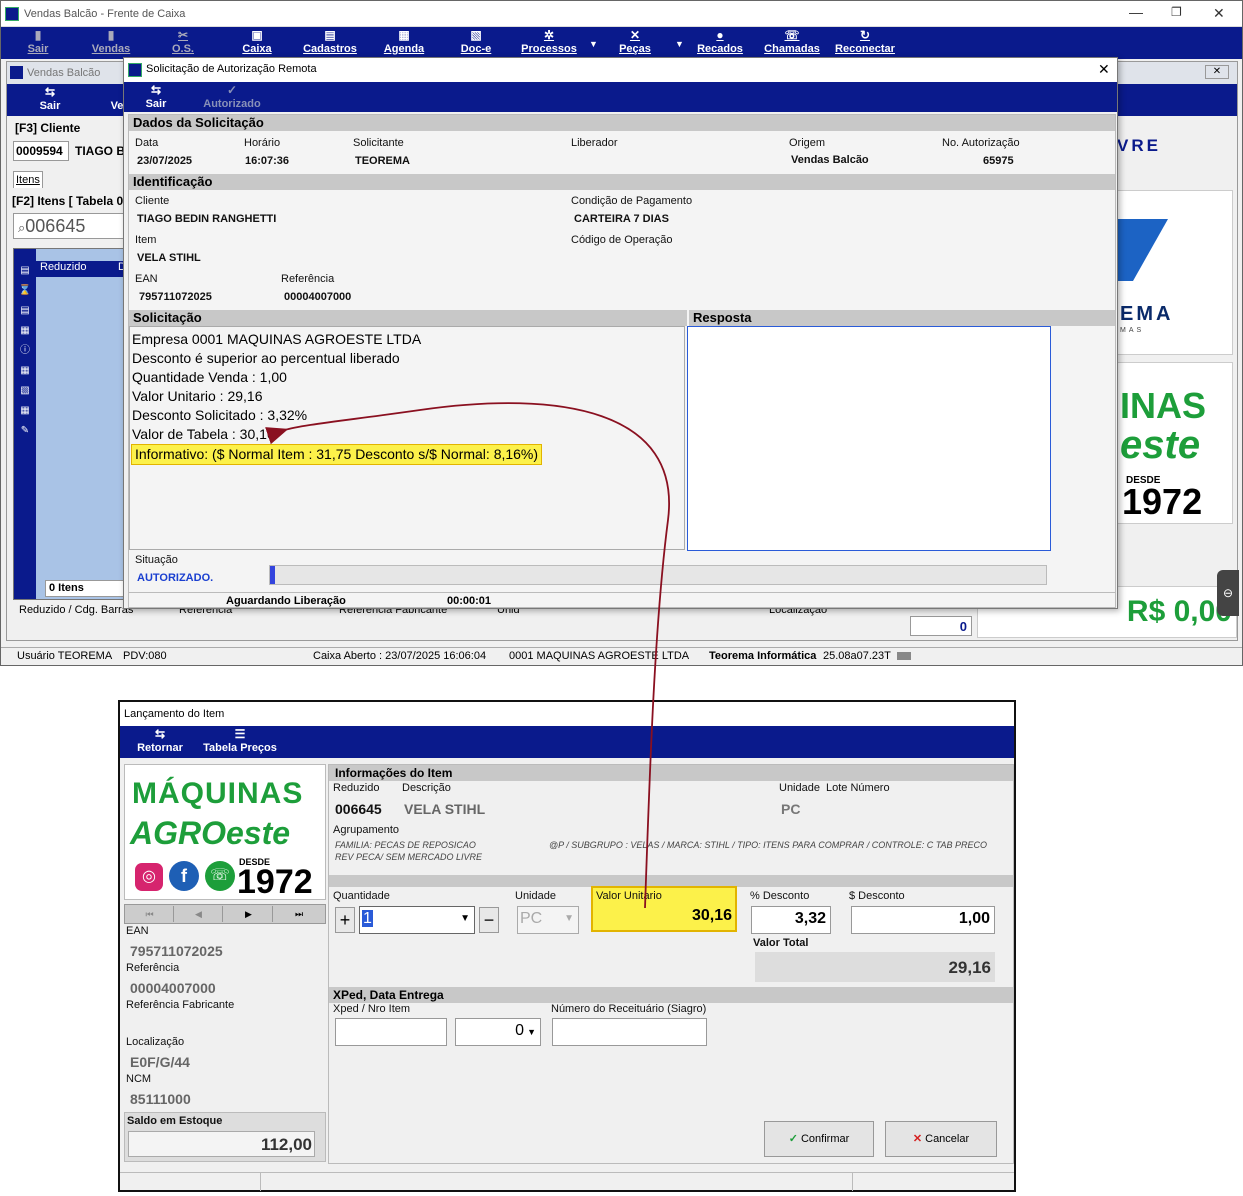 This screenshot has height=1196, width=1243. I want to click on side-toggle-button: ⊖, so click(1228, 593).